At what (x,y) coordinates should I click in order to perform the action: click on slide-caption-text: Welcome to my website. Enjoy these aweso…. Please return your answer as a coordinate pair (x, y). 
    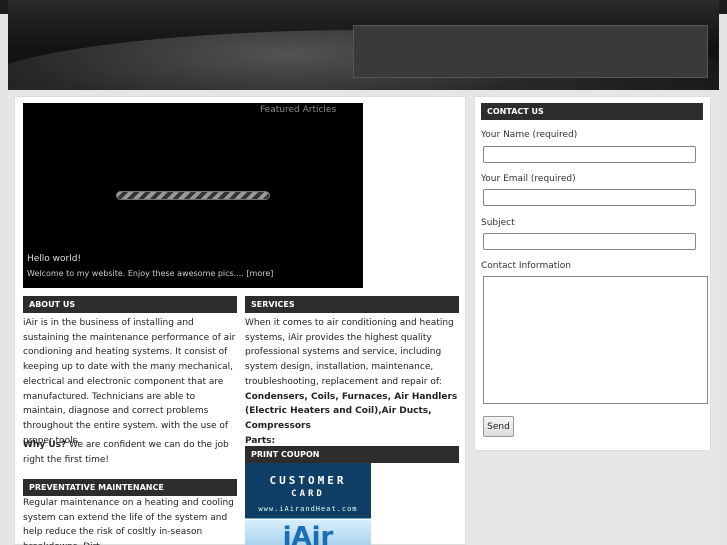
    Looking at the image, I should click on (150, 273).